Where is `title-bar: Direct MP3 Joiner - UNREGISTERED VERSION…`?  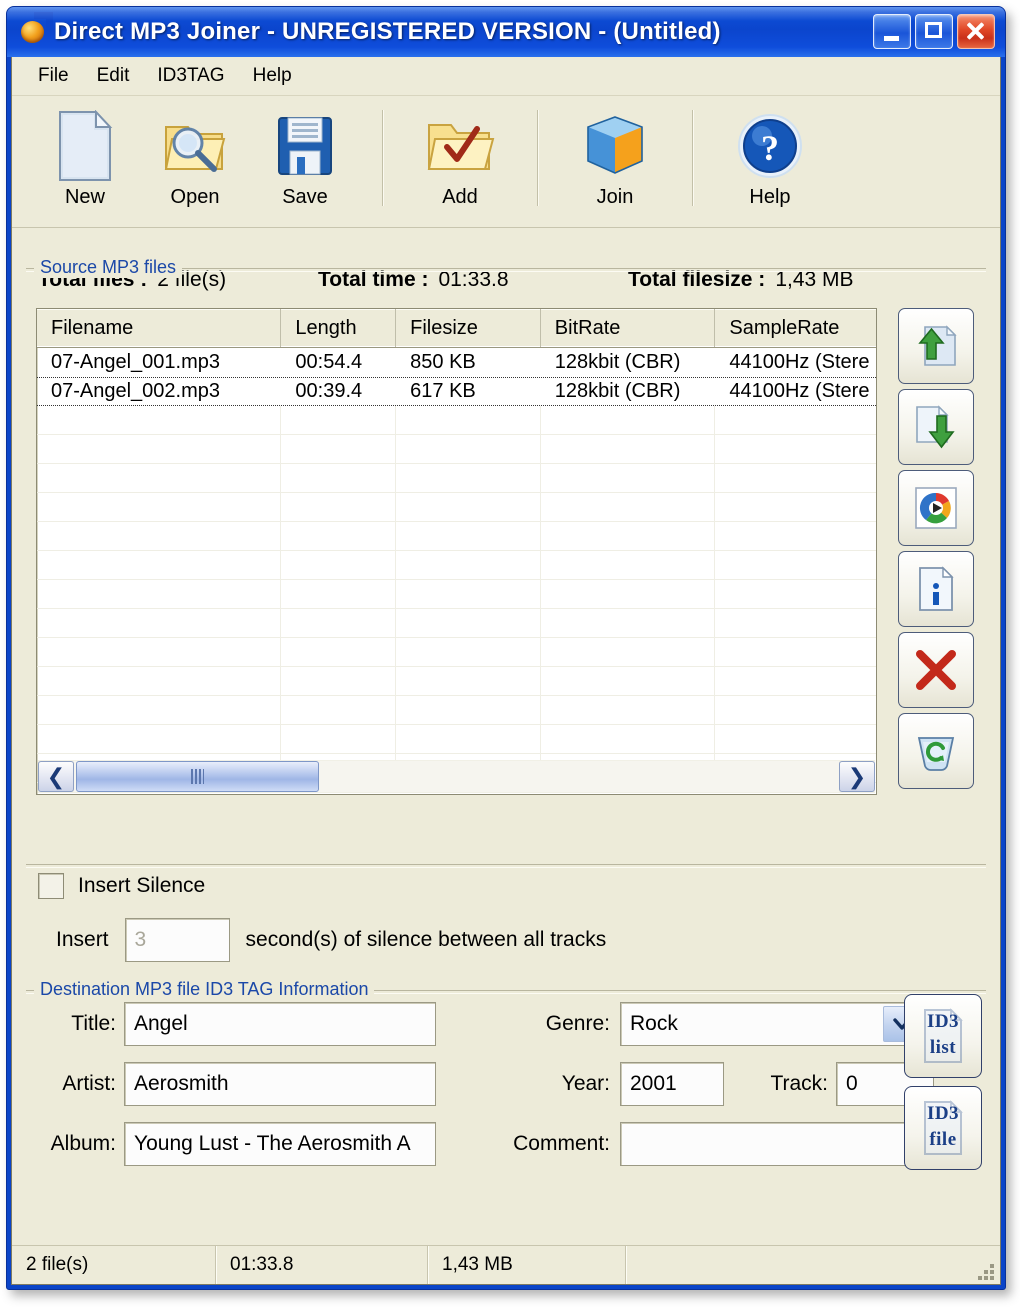
title-bar: Direct MP3 Joiner - UNREGISTERED VERSION… is located at coordinates (506, 32).